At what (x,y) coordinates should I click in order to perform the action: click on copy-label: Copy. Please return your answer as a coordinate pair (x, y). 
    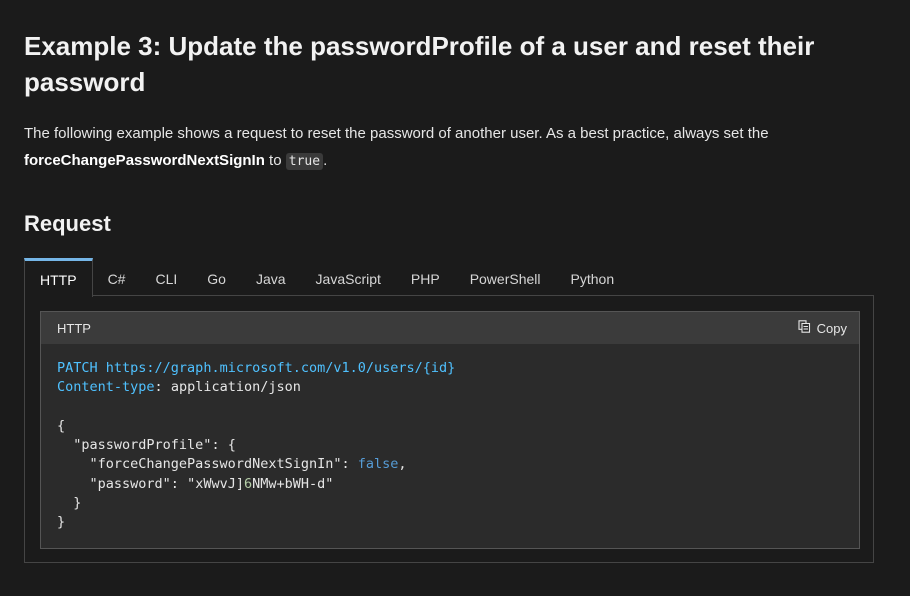
    Looking at the image, I should click on (831, 328).